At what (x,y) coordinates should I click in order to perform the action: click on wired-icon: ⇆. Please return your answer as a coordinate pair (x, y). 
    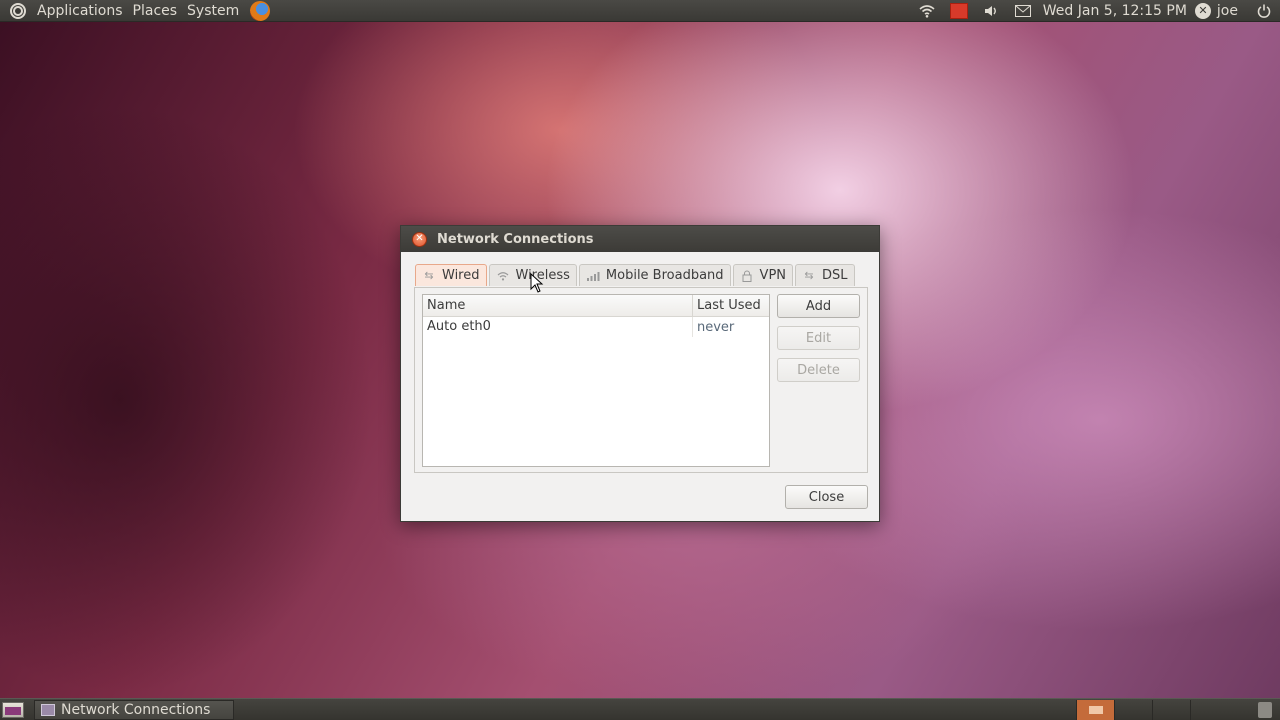
    Looking at the image, I should click on (429, 275).